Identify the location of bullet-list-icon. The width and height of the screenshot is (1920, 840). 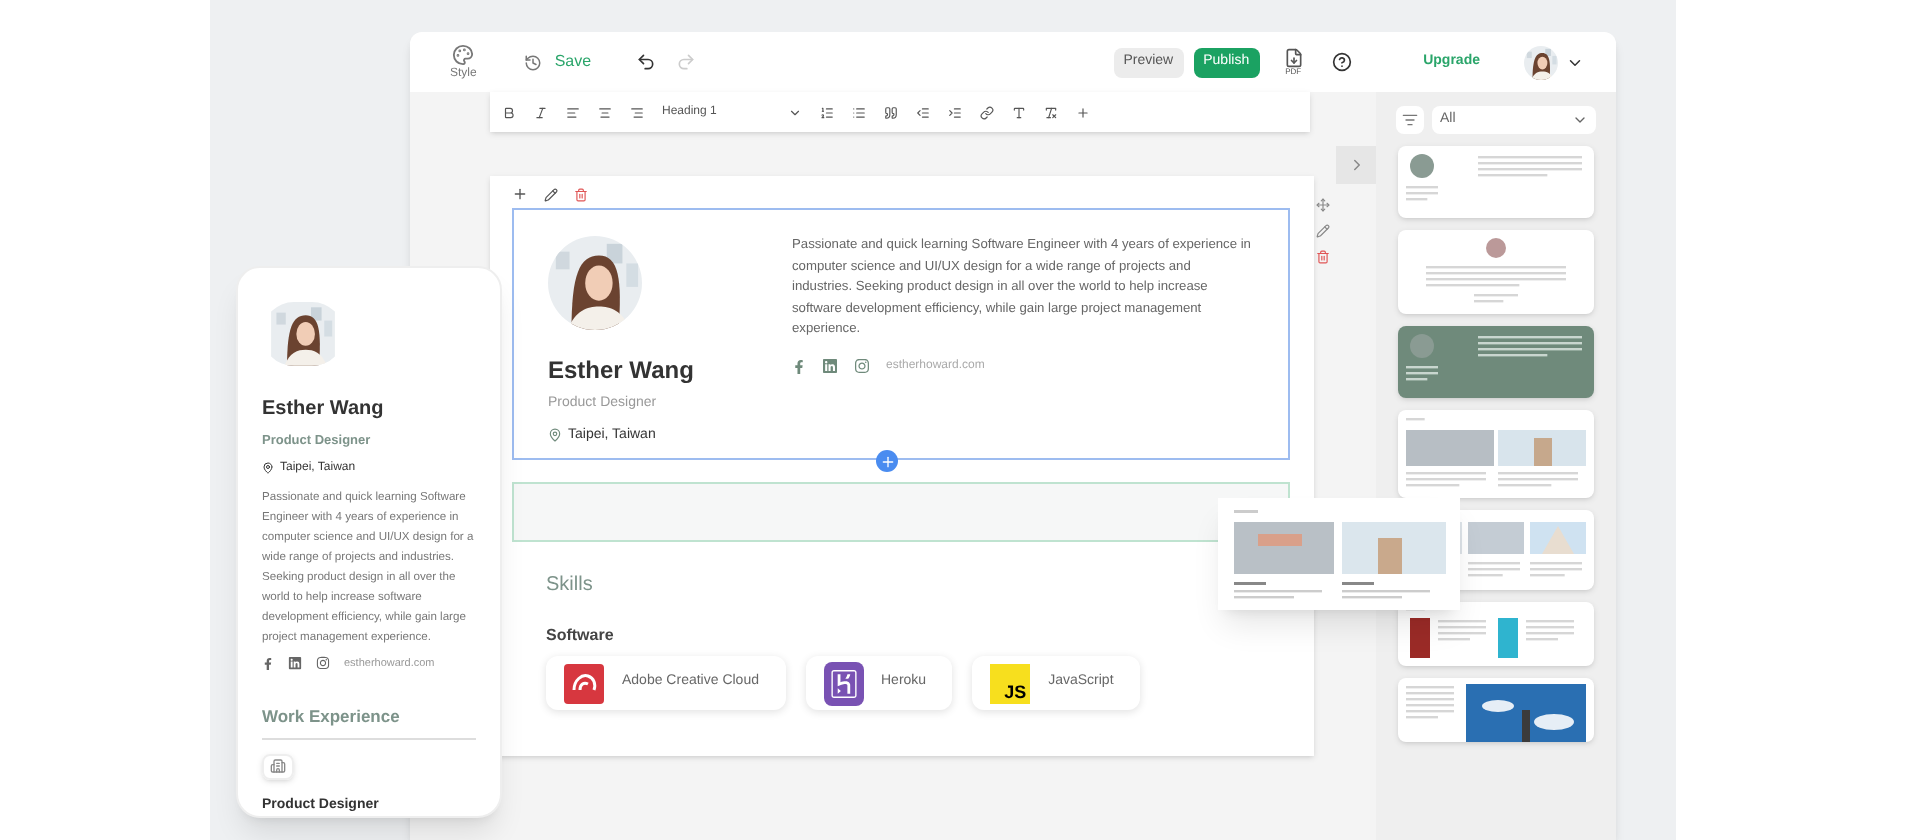
(859, 112).